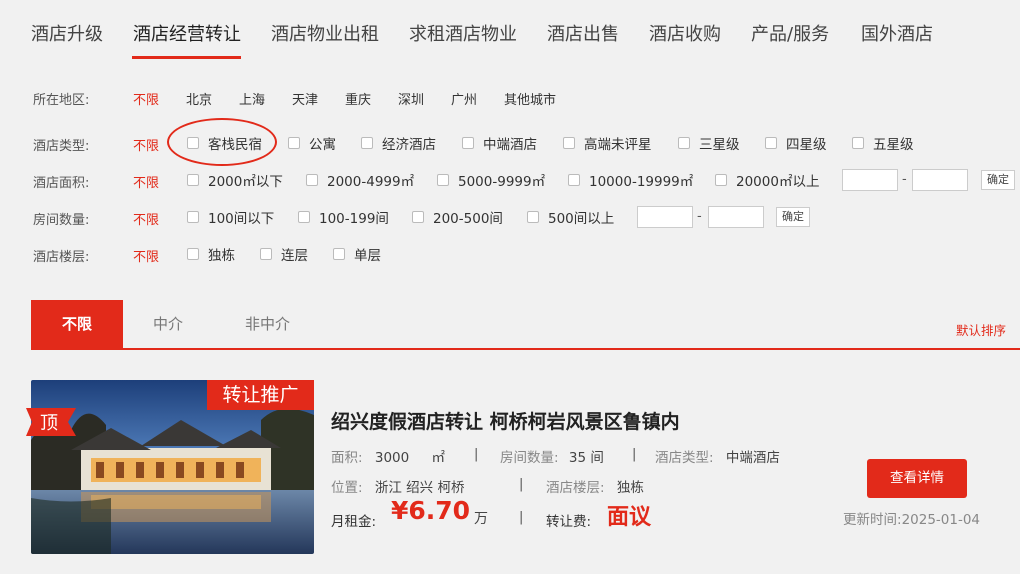 The image size is (1020, 574). What do you see at coordinates (146, 144) in the screenshot?
I see `type-option-any: 不限` at bounding box center [146, 144].